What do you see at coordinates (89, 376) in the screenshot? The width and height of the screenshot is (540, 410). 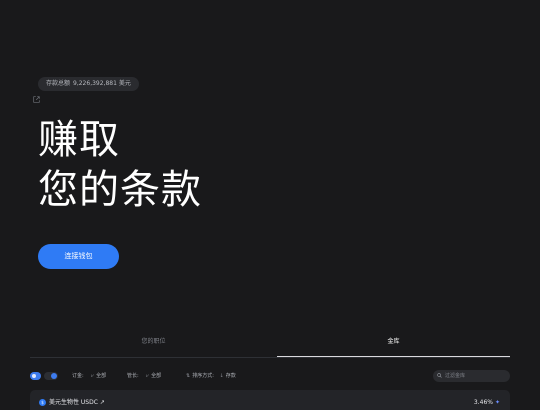 I see `deposit-filter: 订金: ⩗ 全部` at bounding box center [89, 376].